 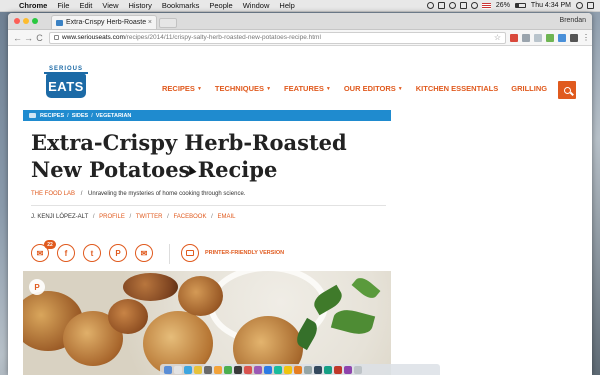 I want to click on window-minimize-button, so click(x=26, y=20).